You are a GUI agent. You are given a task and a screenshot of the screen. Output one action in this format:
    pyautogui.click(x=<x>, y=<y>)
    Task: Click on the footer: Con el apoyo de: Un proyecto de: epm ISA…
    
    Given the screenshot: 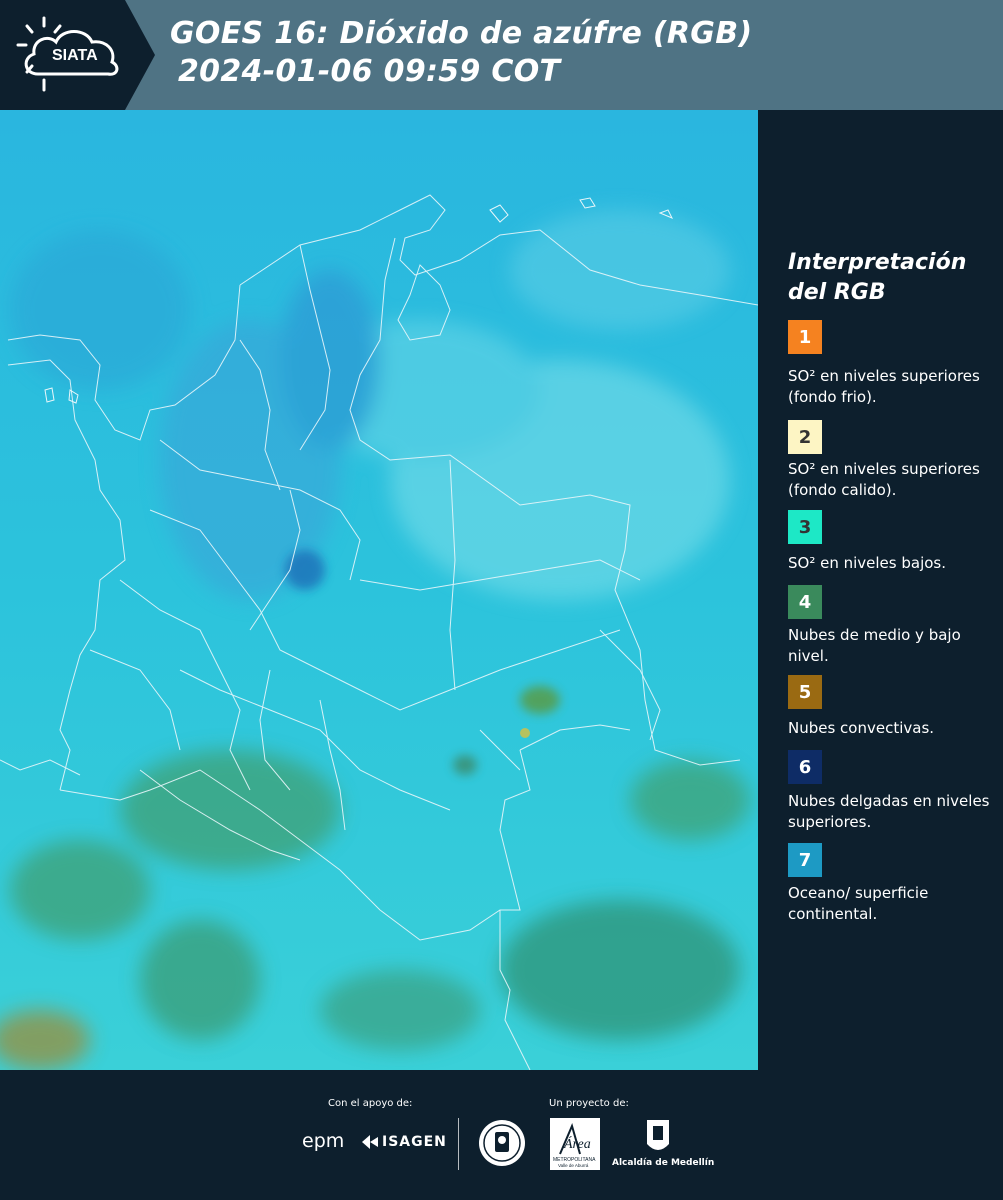 What is the action you would take?
    pyautogui.click(x=501, y=1135)
    